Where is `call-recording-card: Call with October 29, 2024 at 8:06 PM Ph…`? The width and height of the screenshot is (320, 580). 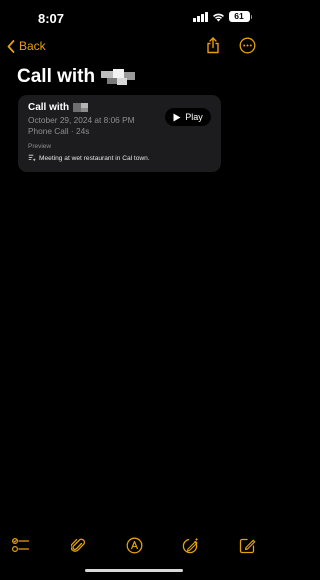 call-recording-card: Call with October 29, 2024 at 8:06 PM Ph… is located at coordinates (119, 133).